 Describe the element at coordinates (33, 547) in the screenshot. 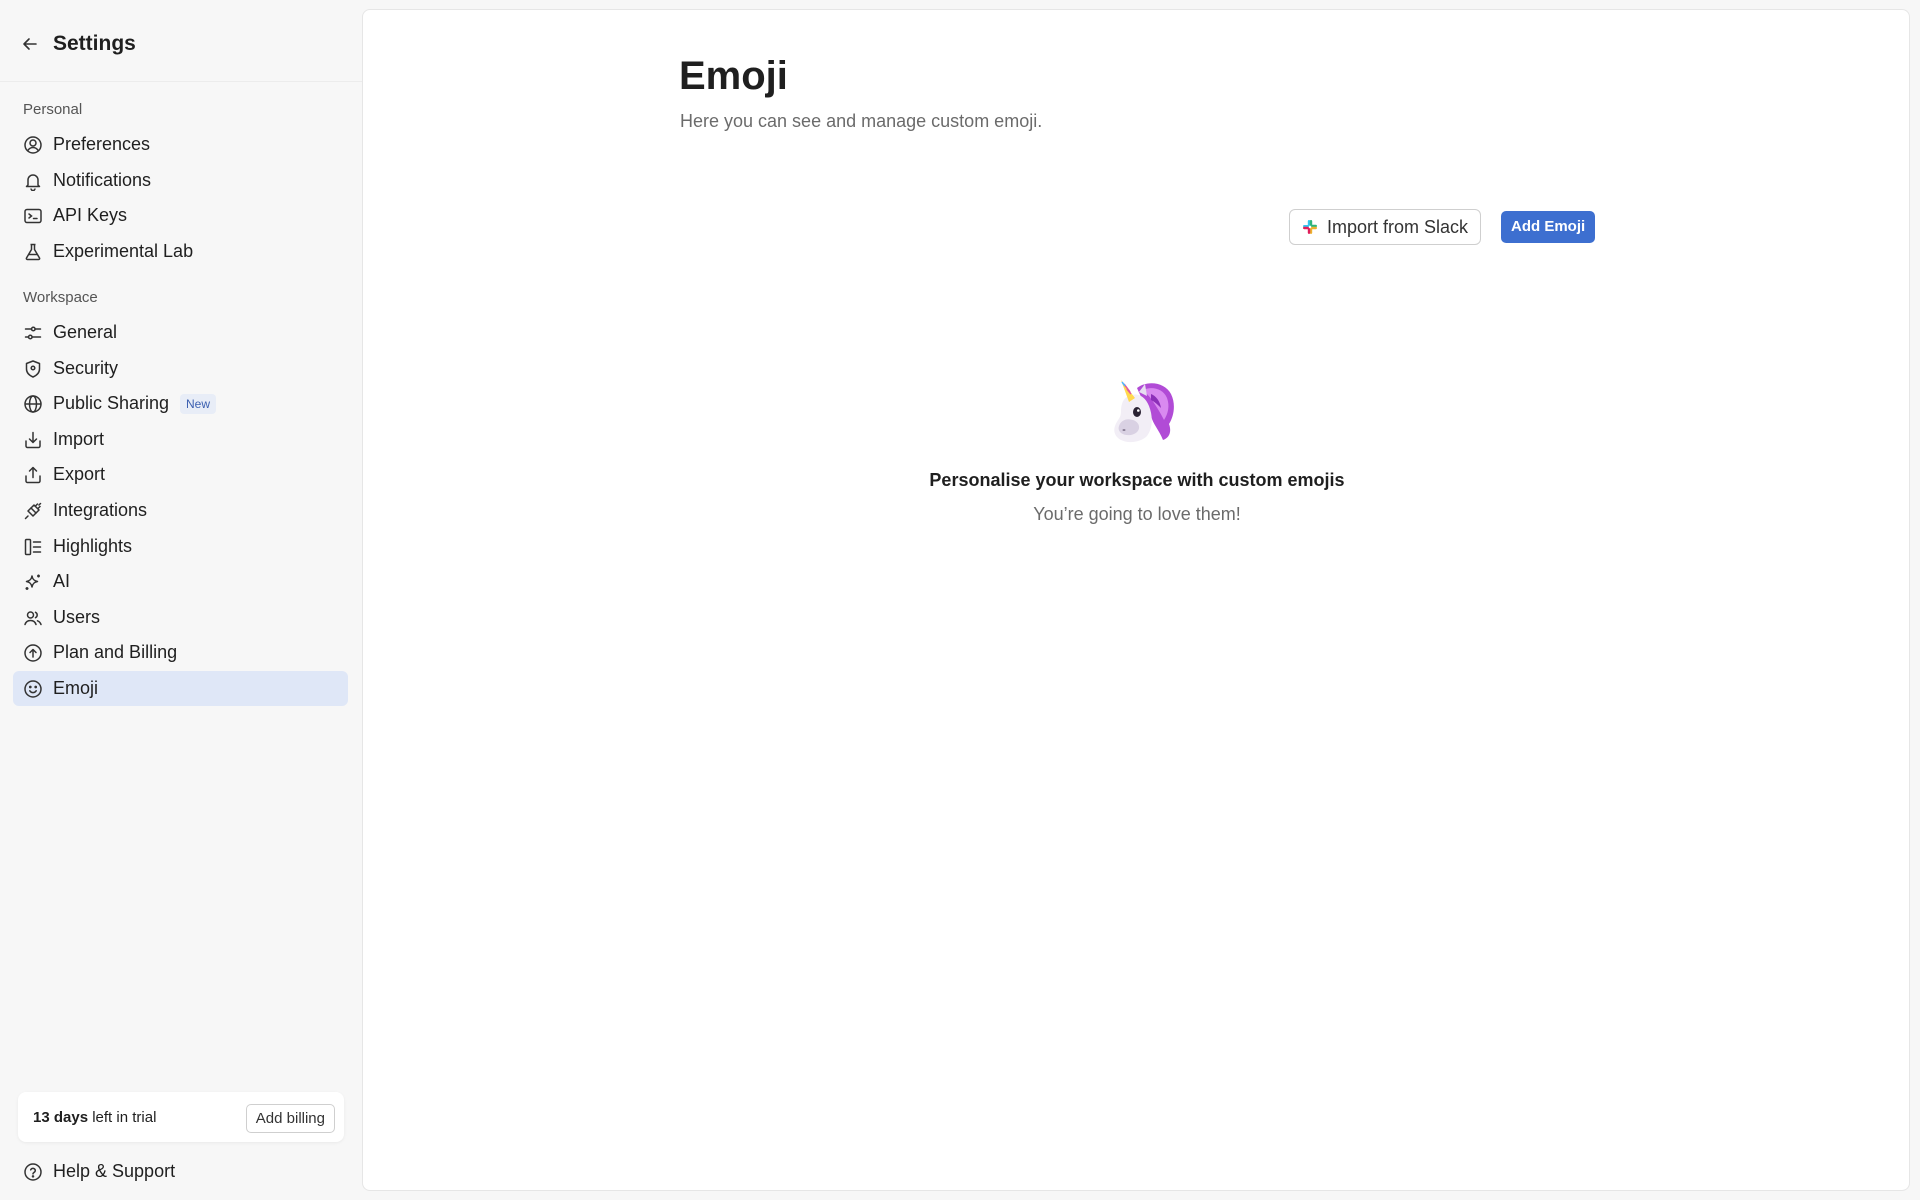

I see `highlights-icon` at that location.